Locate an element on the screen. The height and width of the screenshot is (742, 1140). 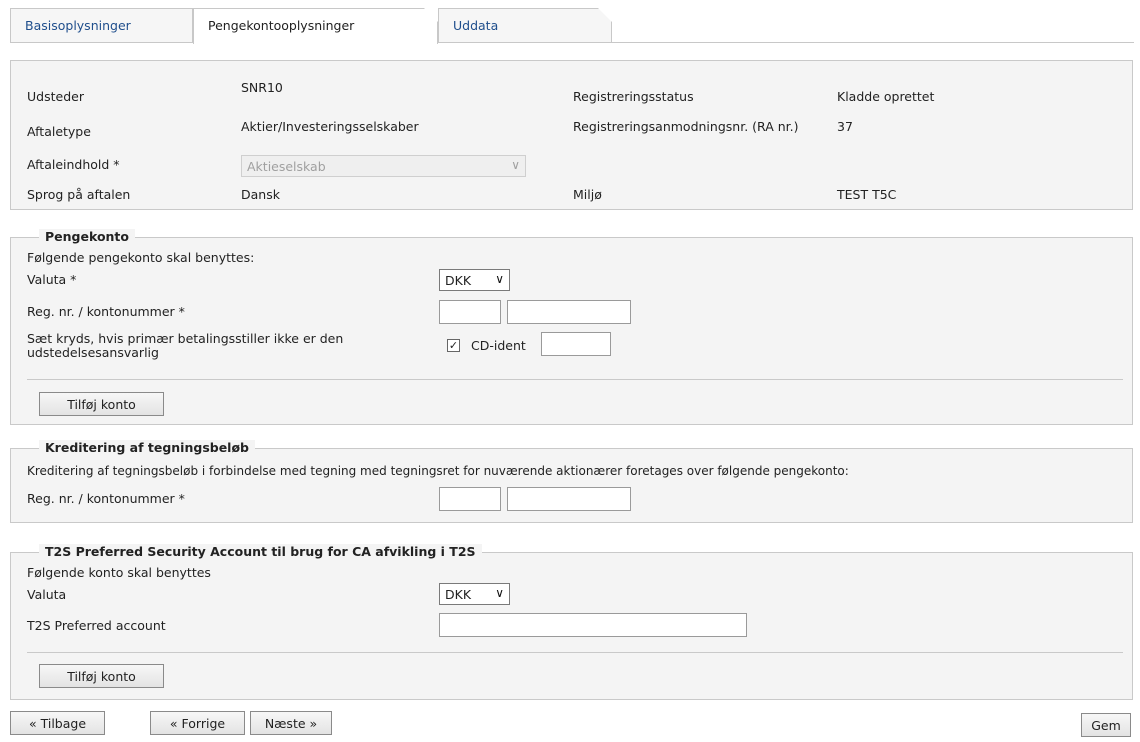
regnr-label: Reg. nr. / kontonummer * is located at coordinates (106, 311).